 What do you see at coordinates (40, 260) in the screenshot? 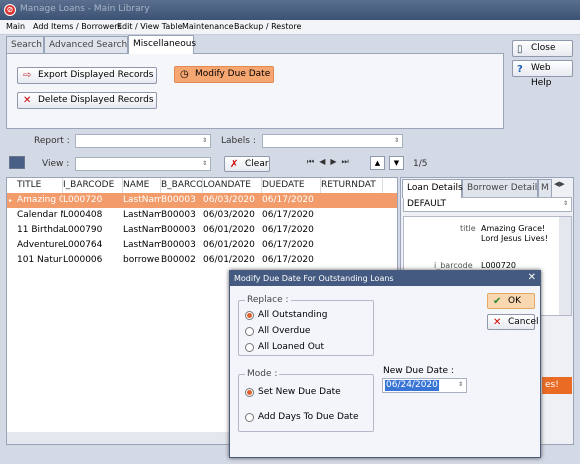
I see `table-cell: 101 Natur` at bounding box center [40, 260].